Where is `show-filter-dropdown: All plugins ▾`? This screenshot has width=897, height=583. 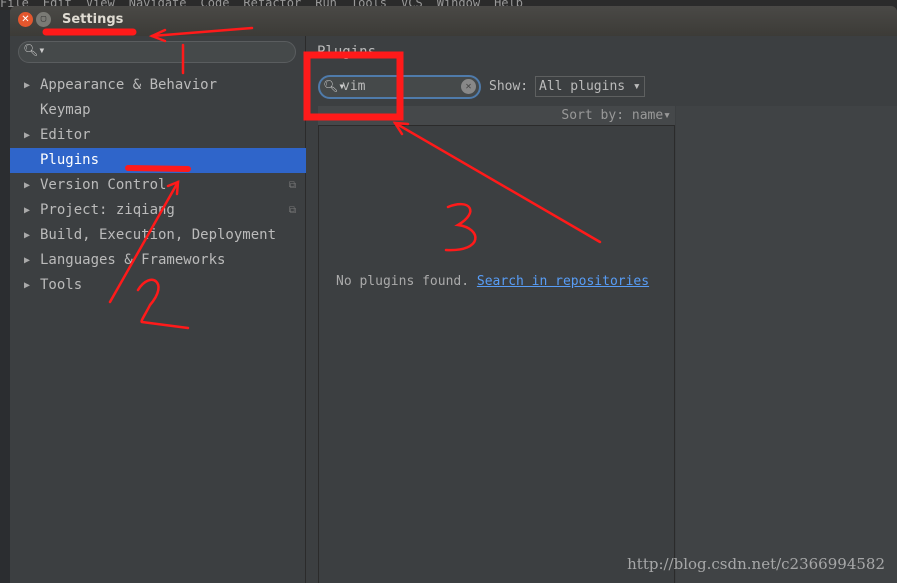 show-filter-dropdown: All plugins ▾ is located at coordinates (590, 86).